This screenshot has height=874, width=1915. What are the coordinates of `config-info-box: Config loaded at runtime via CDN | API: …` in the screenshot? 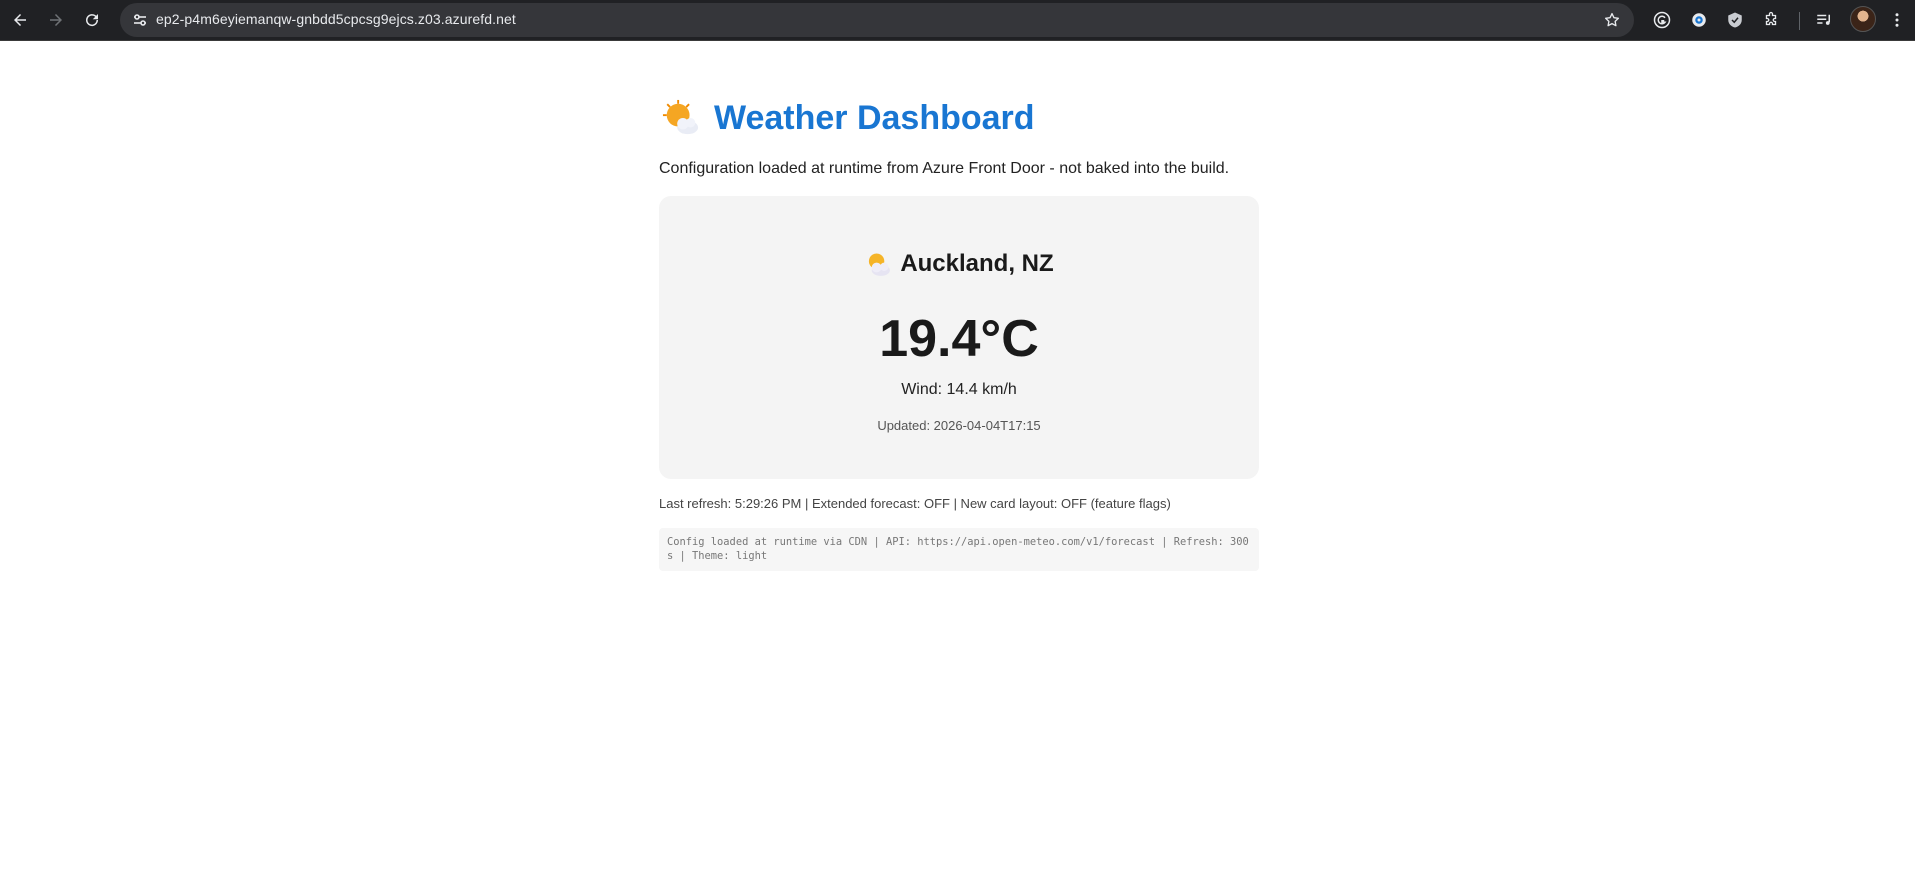 It's located at (959, 549).